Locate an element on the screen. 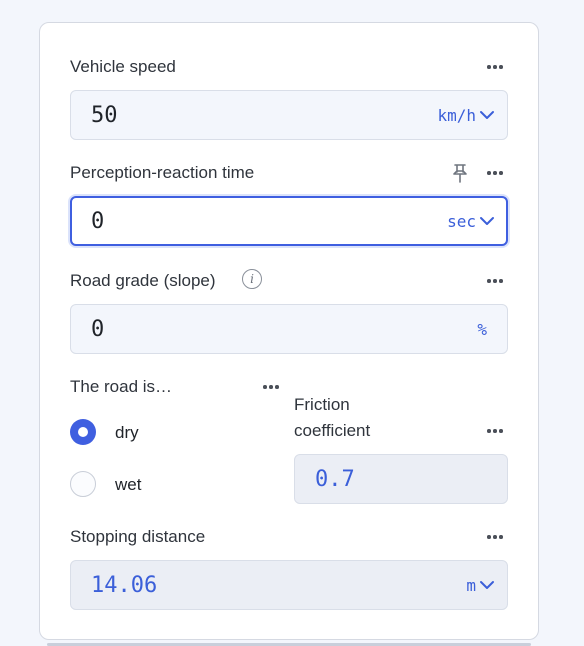  road-grade-field: % is located at coordinates (289, 329).